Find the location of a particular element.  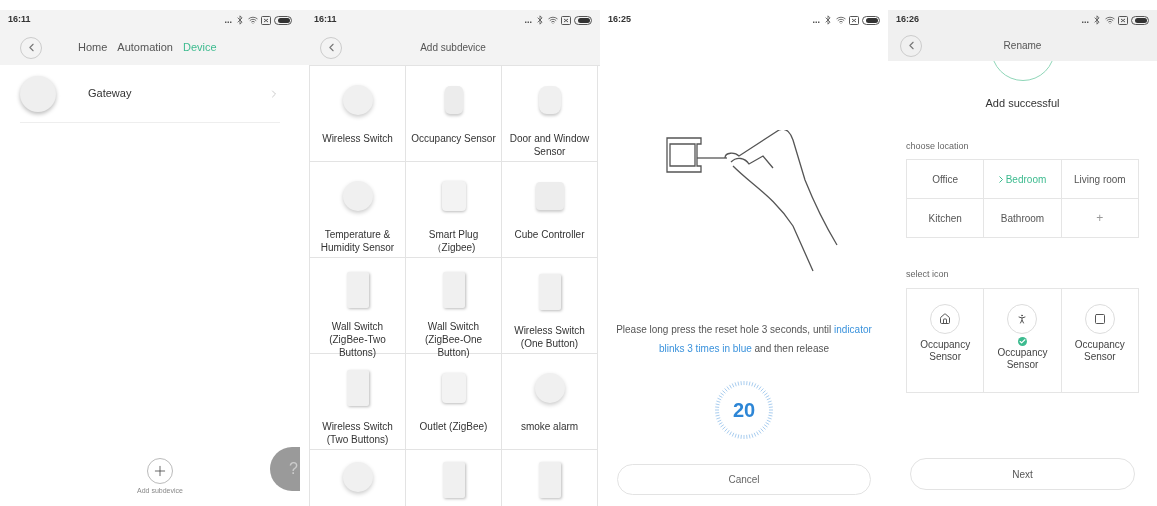

device-type-tile: Door and Window Sensor is located at coordinates (550, 114).